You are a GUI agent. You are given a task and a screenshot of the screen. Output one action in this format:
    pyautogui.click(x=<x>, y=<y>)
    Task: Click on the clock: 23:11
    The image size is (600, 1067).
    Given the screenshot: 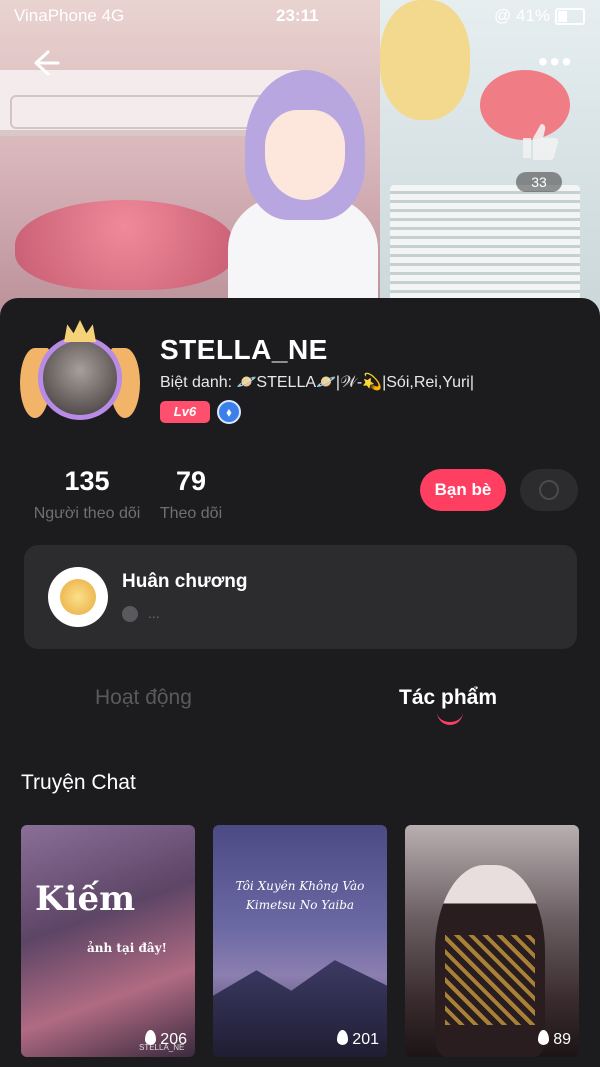 What is the action you would take?
    pyautogui.click(x=297, y=15)
    